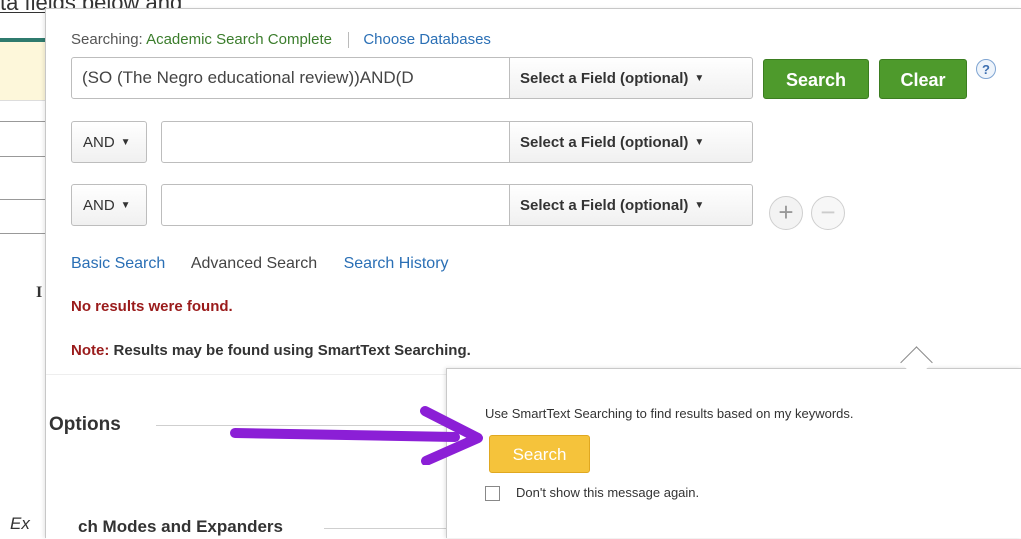  I want to click on remove-row-button: −, so click(828, 213).